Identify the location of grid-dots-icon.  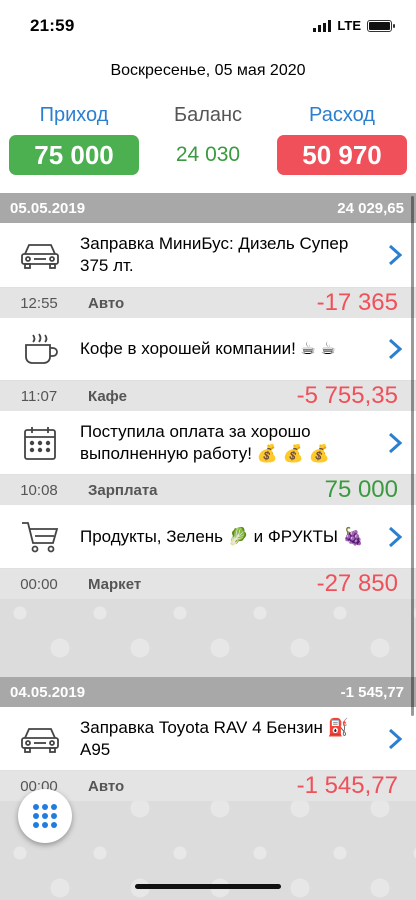
(45, 816).